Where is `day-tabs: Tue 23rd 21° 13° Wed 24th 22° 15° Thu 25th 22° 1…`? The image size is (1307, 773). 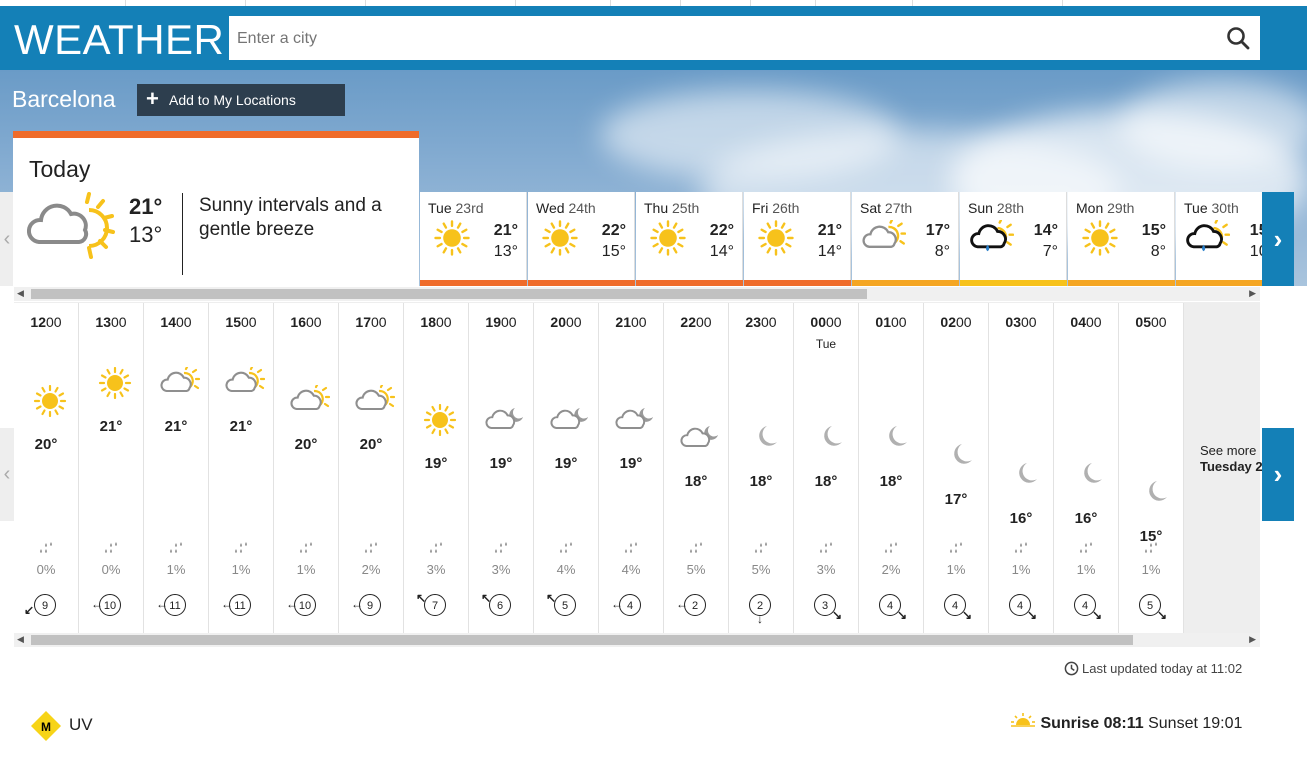
day-tabs: Tue 23rd 21° 13° Wed 24th 22° 15° Thu 25th 22° 1… is located at coordinates (851, 239).